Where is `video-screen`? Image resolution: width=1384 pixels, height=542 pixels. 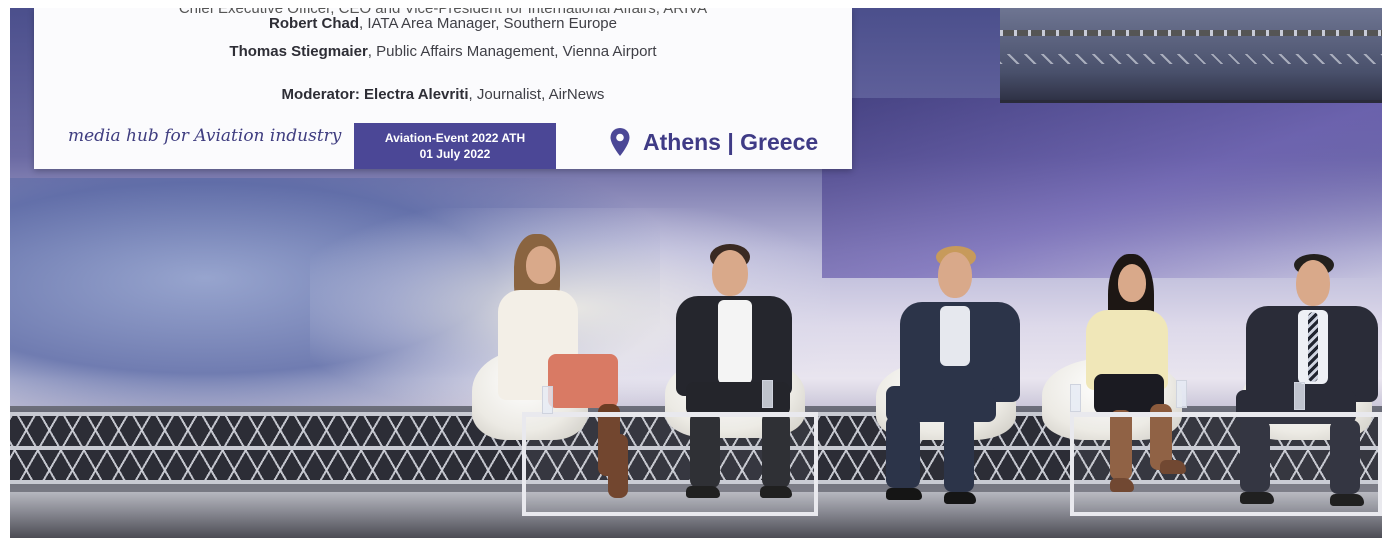
video-screen is located at coordinates (1191, 55).